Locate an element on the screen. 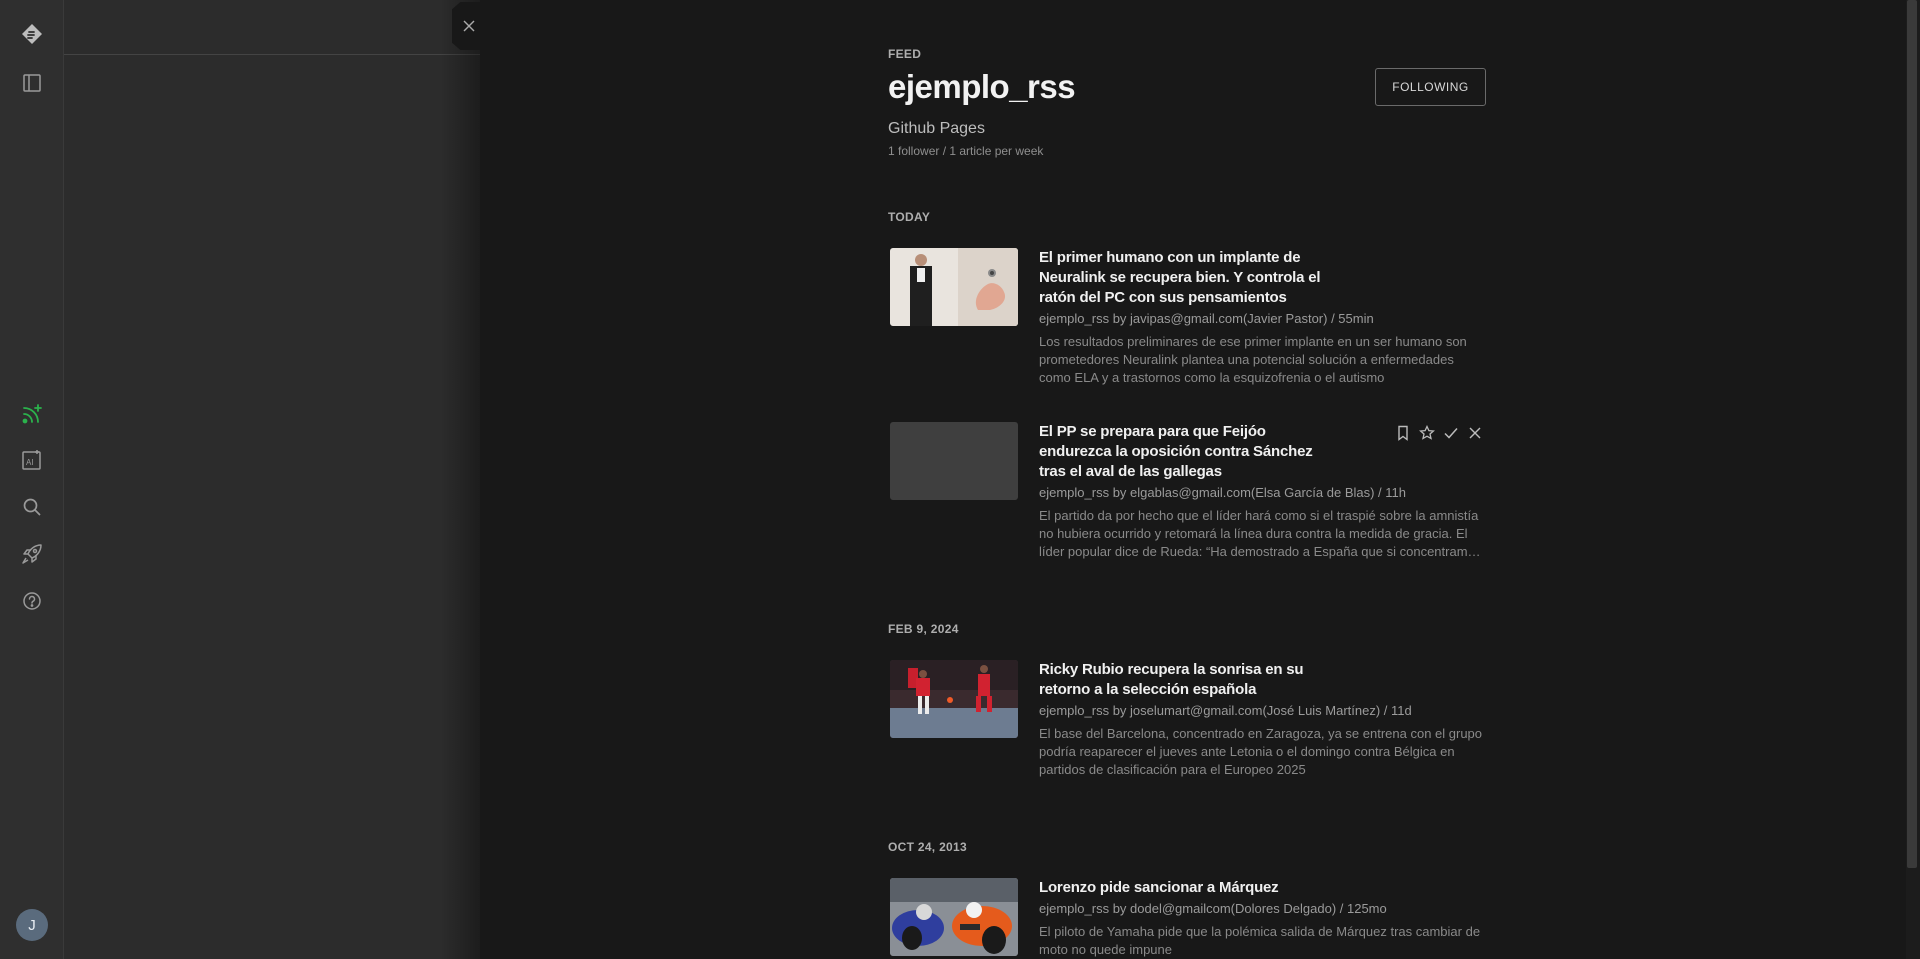  ai-feed-icon: AI is located at coordinates (32, 460).